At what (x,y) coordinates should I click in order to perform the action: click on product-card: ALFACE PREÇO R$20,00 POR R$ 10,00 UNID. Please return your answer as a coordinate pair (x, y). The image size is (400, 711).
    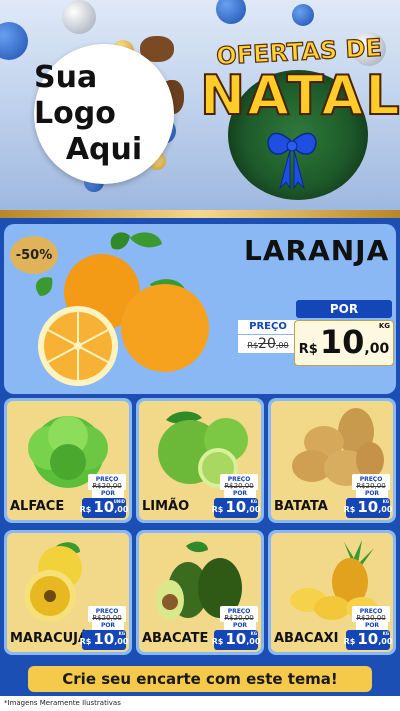
    Looking at the image, I should click on (68, 460).